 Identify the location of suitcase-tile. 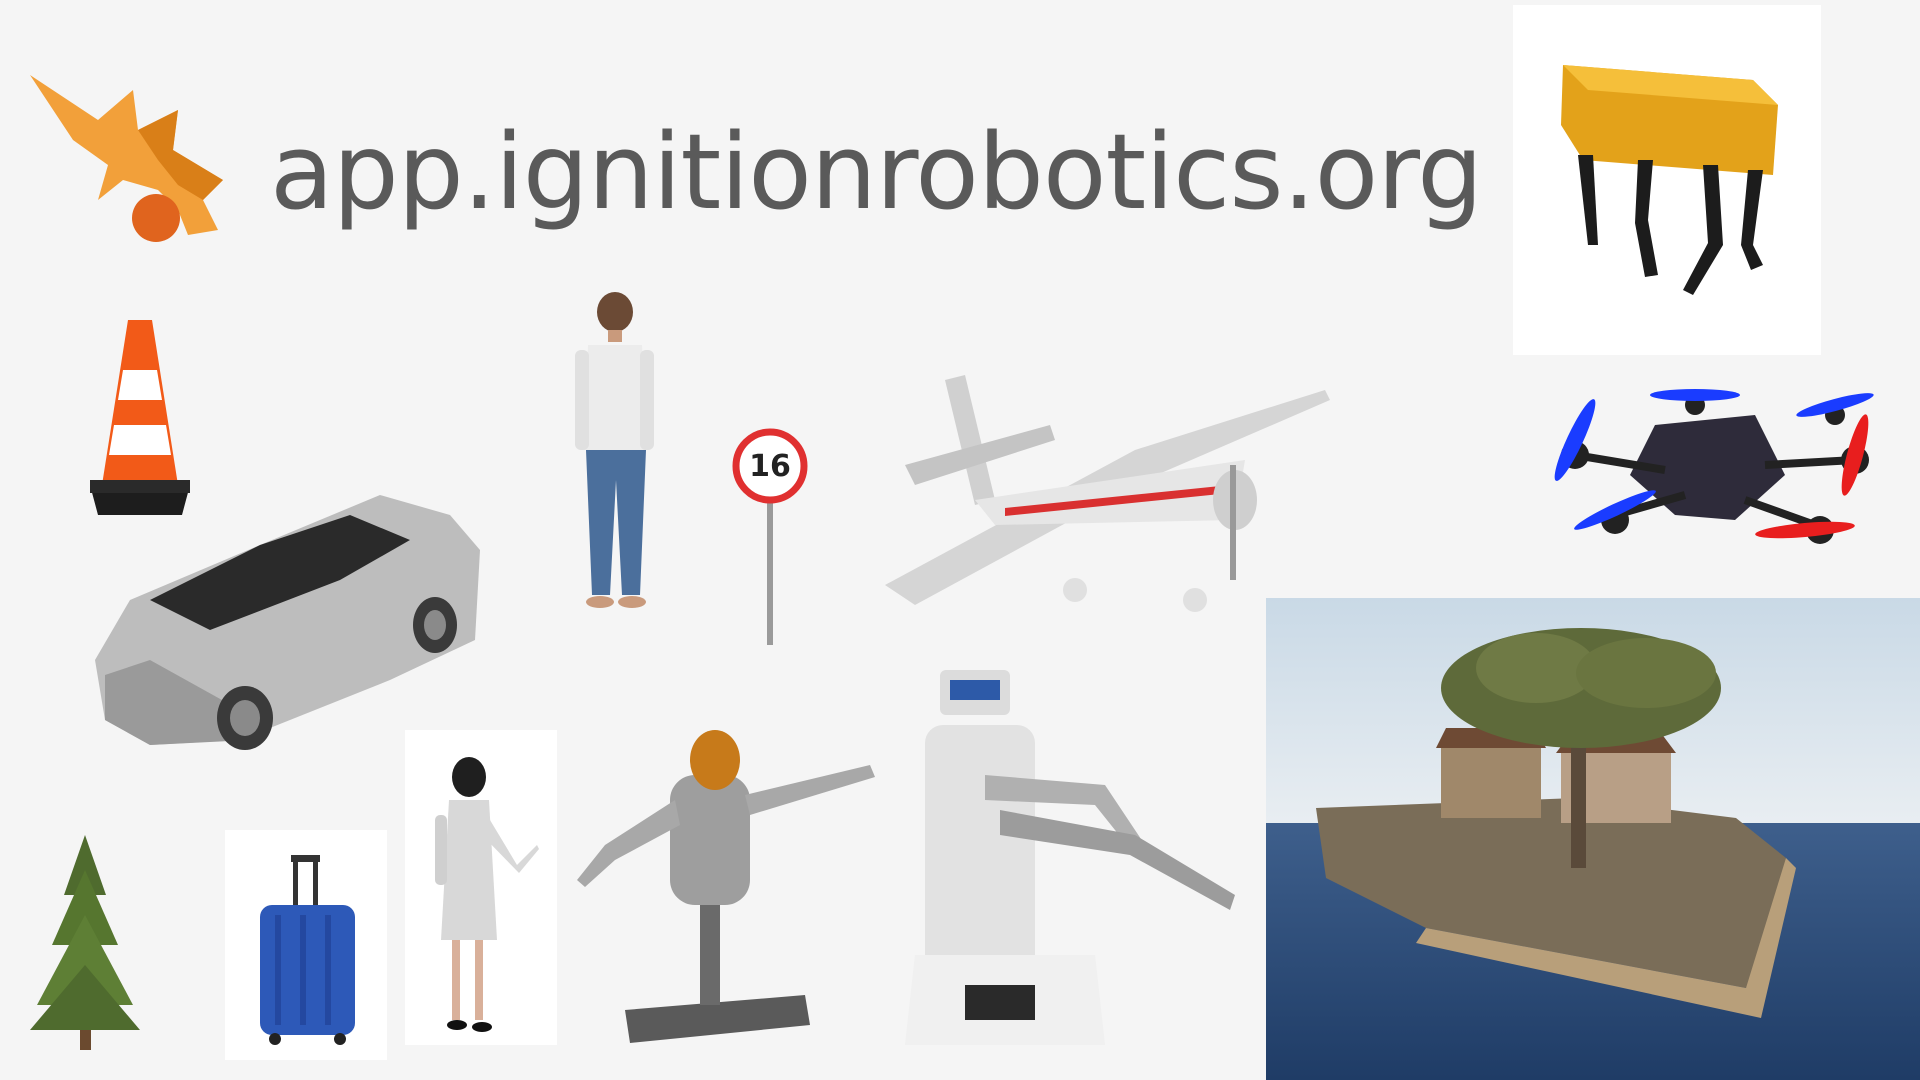
(306, 945).